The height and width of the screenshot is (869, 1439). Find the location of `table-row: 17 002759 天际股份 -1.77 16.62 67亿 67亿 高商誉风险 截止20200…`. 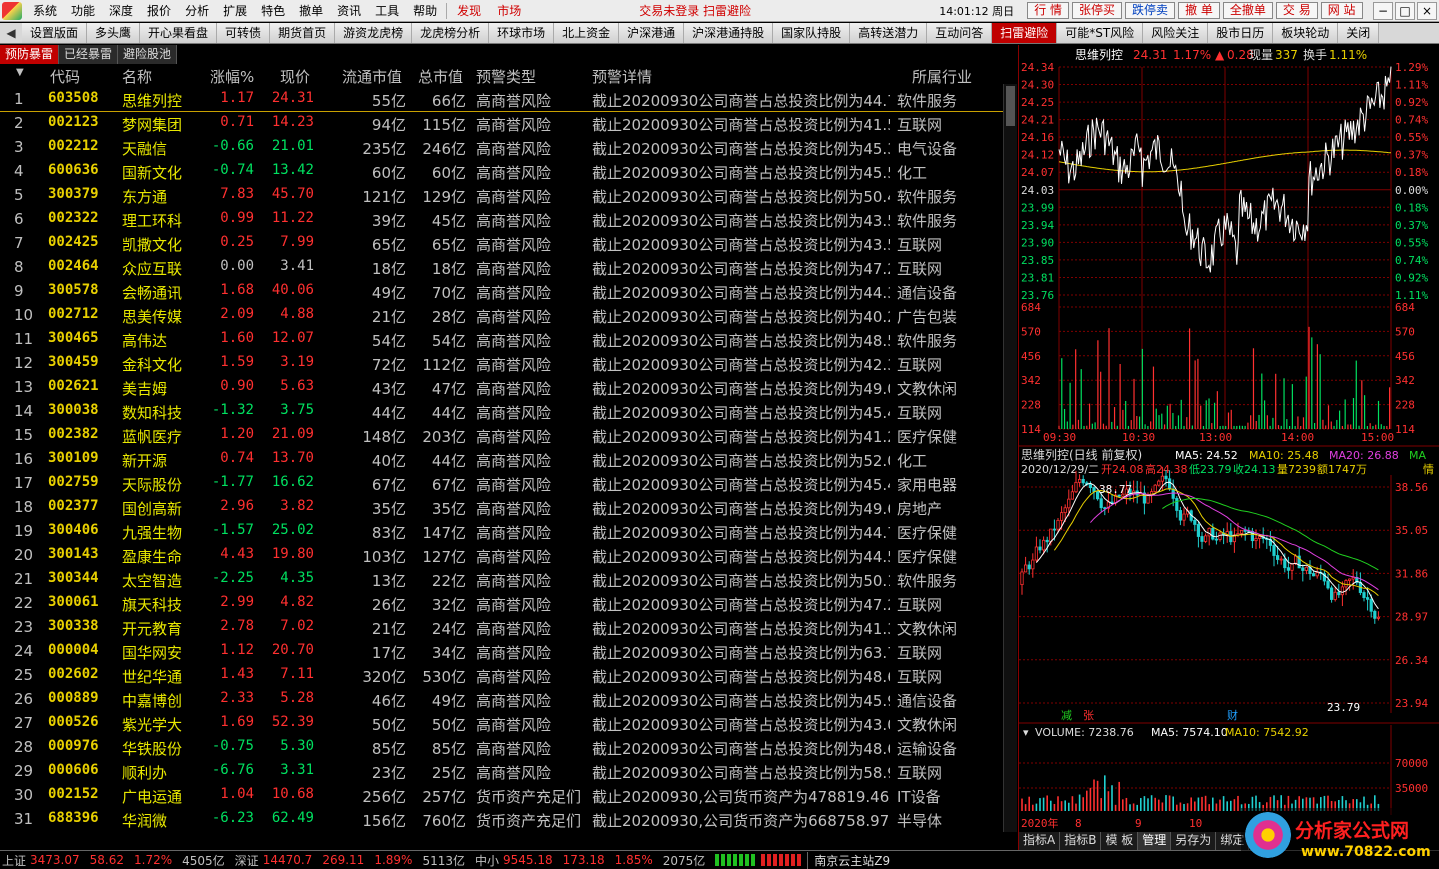

table-row: 17 002759 天际股份 -1.77 16.62 67亿 67亿 高商誉风险 截止20200… is located at coordinates (502, 484).